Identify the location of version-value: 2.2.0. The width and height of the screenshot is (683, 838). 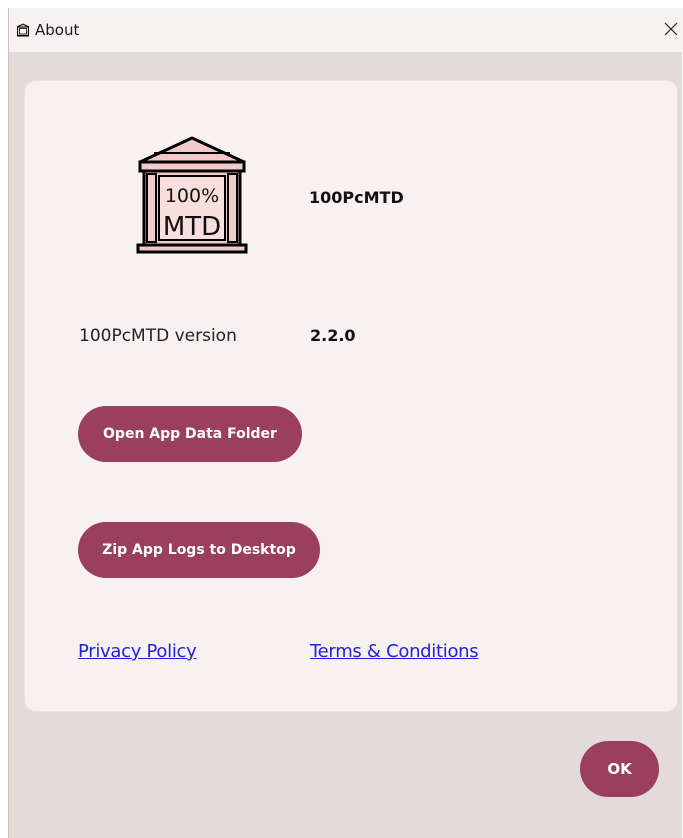
(333, 335).